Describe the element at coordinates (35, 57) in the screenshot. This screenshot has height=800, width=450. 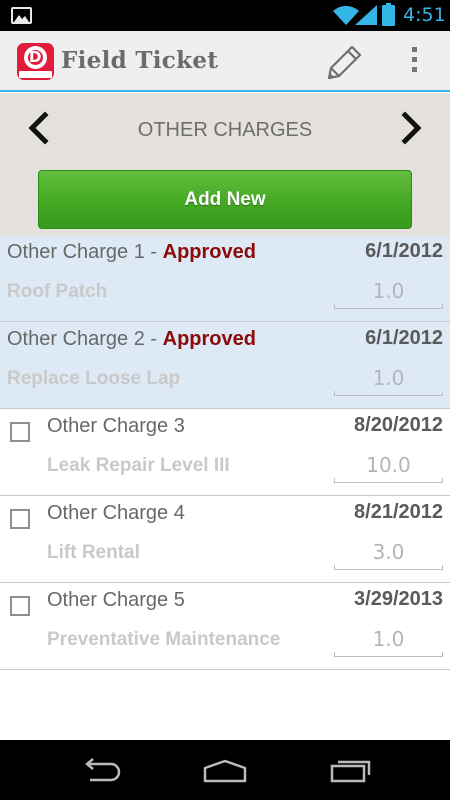
I see `logo-letter: D` at that location.